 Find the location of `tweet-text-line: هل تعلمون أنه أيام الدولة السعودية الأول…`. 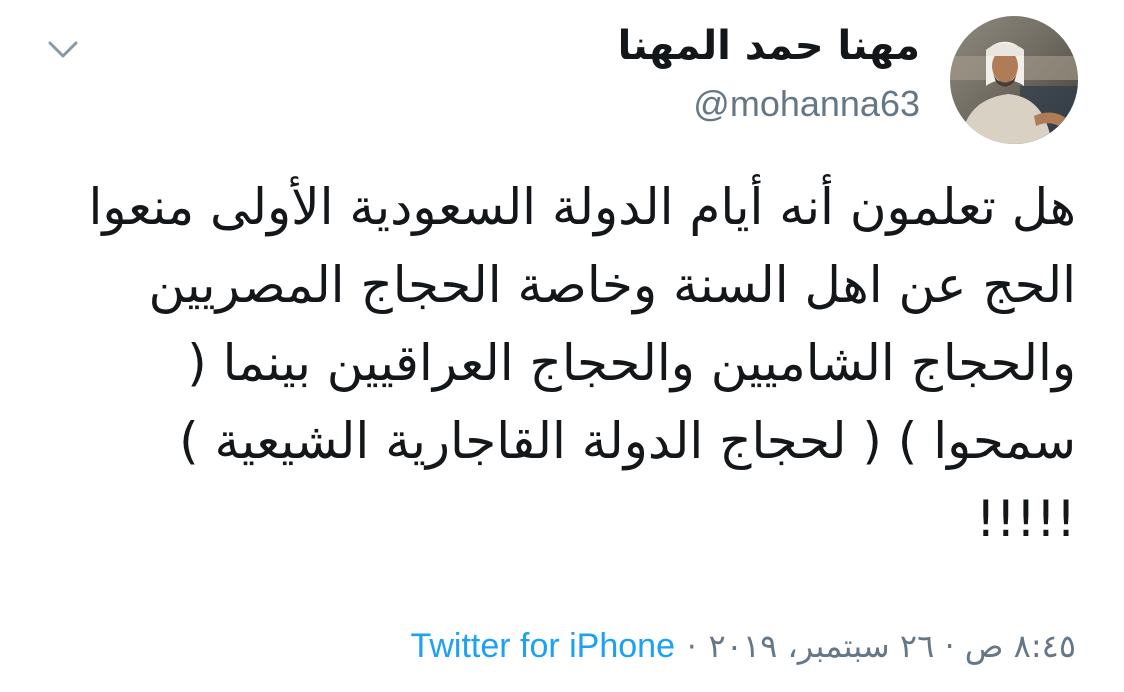

tweet-text-line: هل تعلمون أنه أيام الدولة السعودية الأول… is located at coordinates (582, 207).